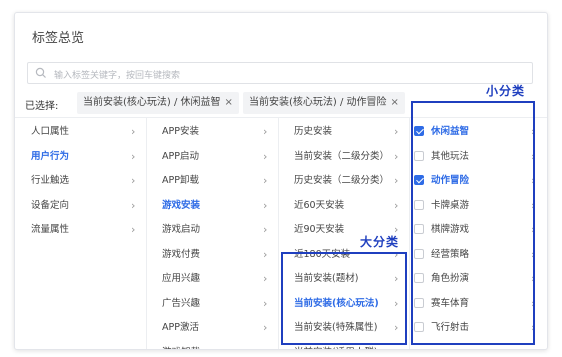  I want to click on selected-tag: 当前安装(核心玩法) / 动作冒险 ×, so click(324, 103).